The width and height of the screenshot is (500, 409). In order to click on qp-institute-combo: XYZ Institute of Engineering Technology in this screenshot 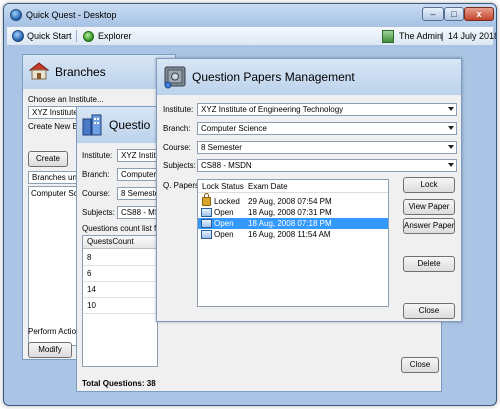, I will do `click(327, 109)`.